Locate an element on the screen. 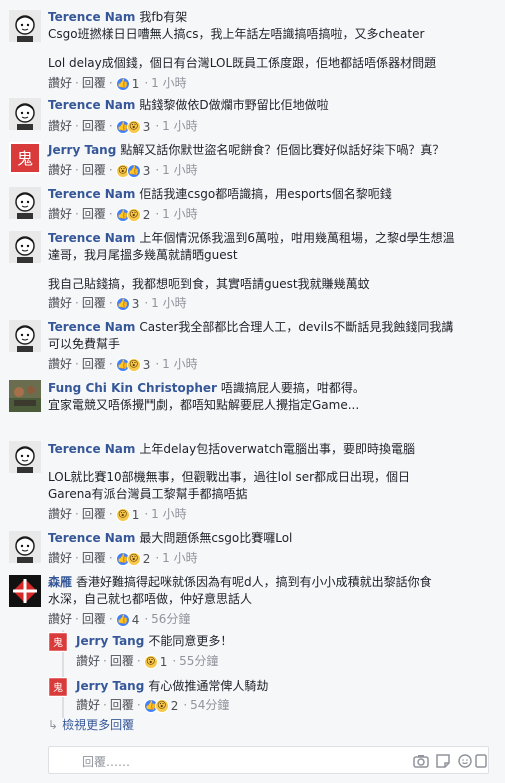 The image size is (505, 783). timestamp: 54分鐘 is located at coordinates (209, 705).